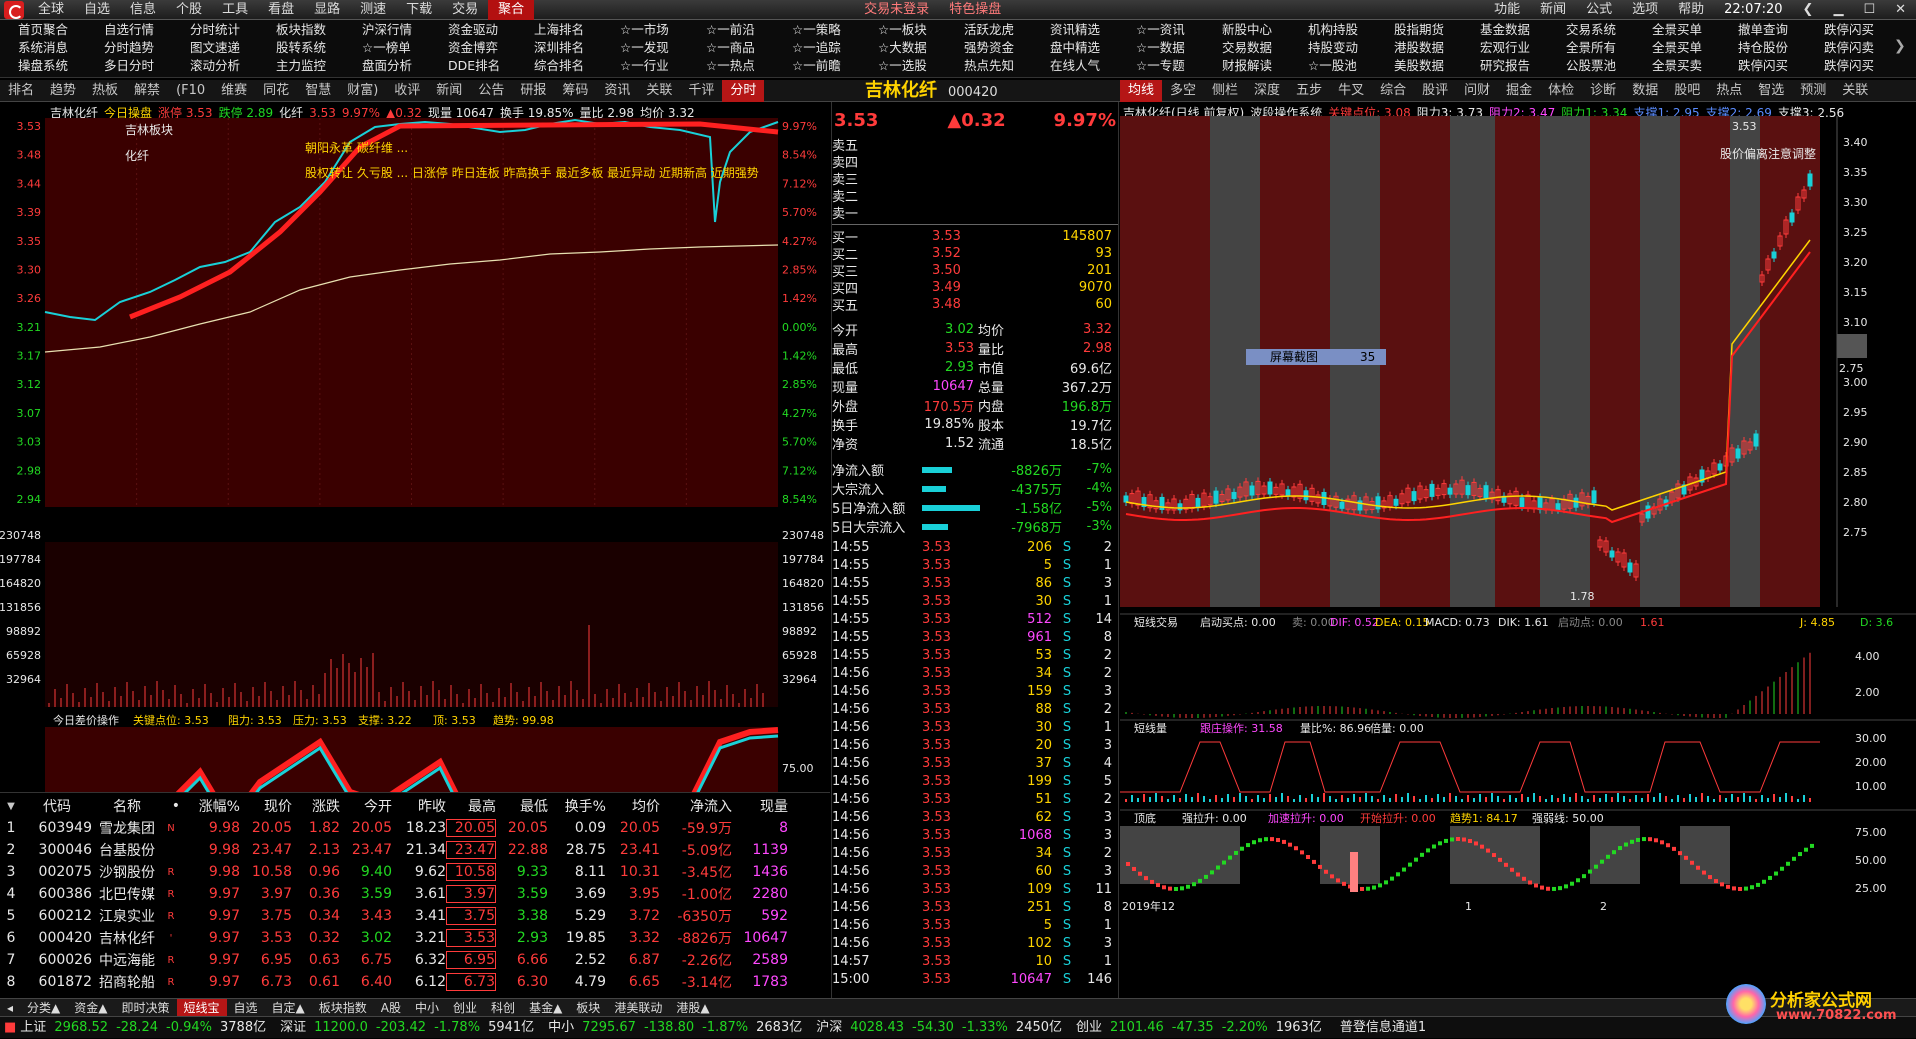 This screenshot has height=1039, width=1916. Describe the element at coordinates (1869, 10) in the screenshot. I see `restore-icon: ☐` at that location.